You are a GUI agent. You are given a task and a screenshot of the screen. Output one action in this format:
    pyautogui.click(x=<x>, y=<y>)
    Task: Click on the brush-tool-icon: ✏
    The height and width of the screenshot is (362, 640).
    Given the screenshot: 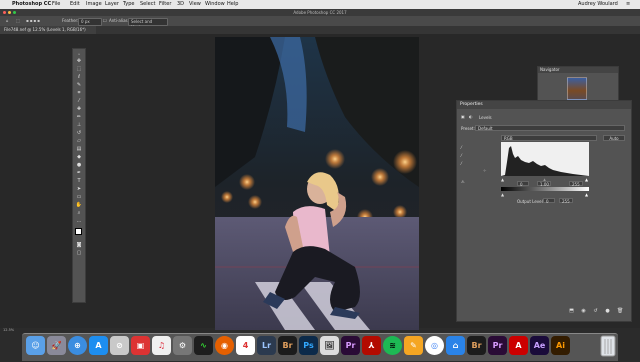 What is the action you would take?
    pyautogui.click(x=79, y=117)
    